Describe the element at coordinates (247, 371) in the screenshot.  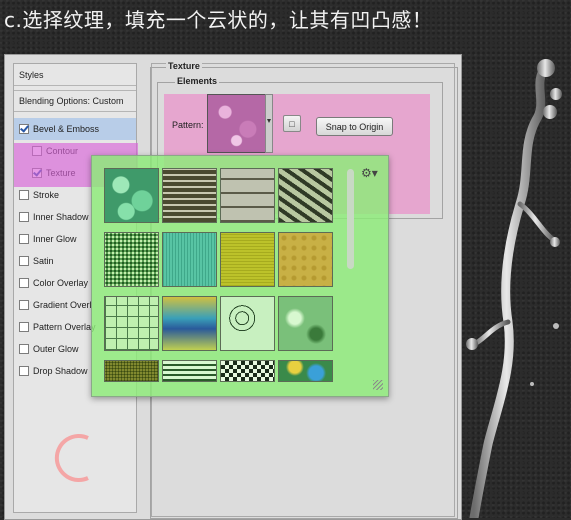
I see `pattern-tile-checkerboard` at that location.